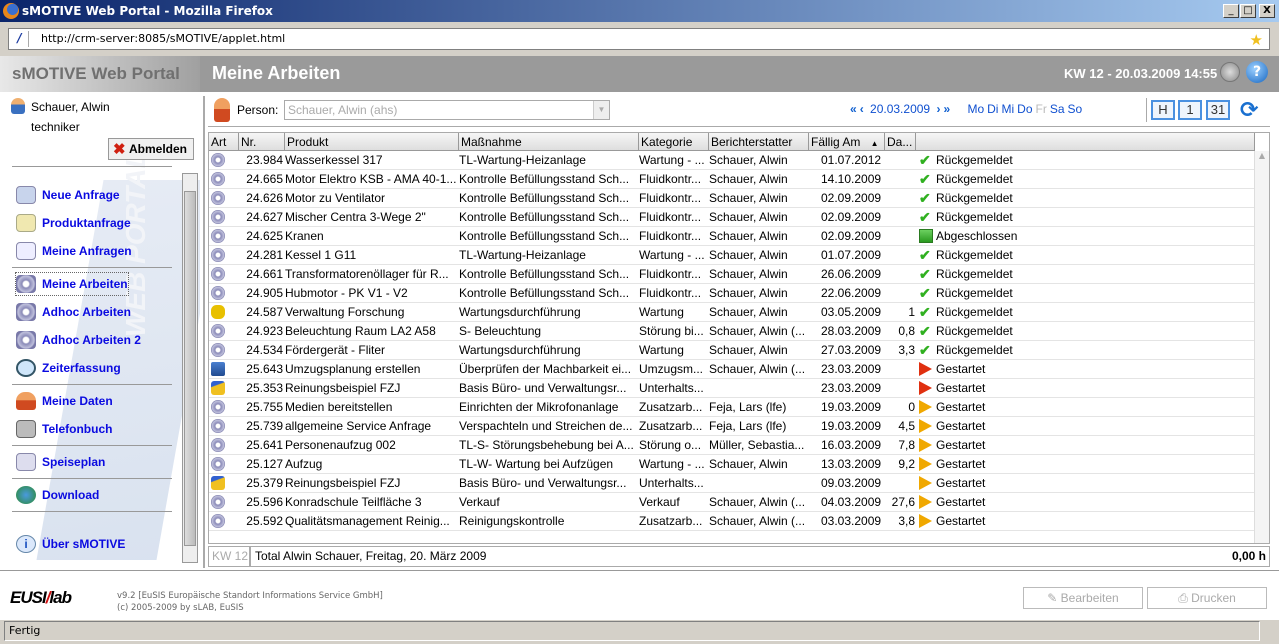  Describe the element at coordinates (1262, 158) in the screenshot. I see `scroll-up-icon: ▲` at that location.